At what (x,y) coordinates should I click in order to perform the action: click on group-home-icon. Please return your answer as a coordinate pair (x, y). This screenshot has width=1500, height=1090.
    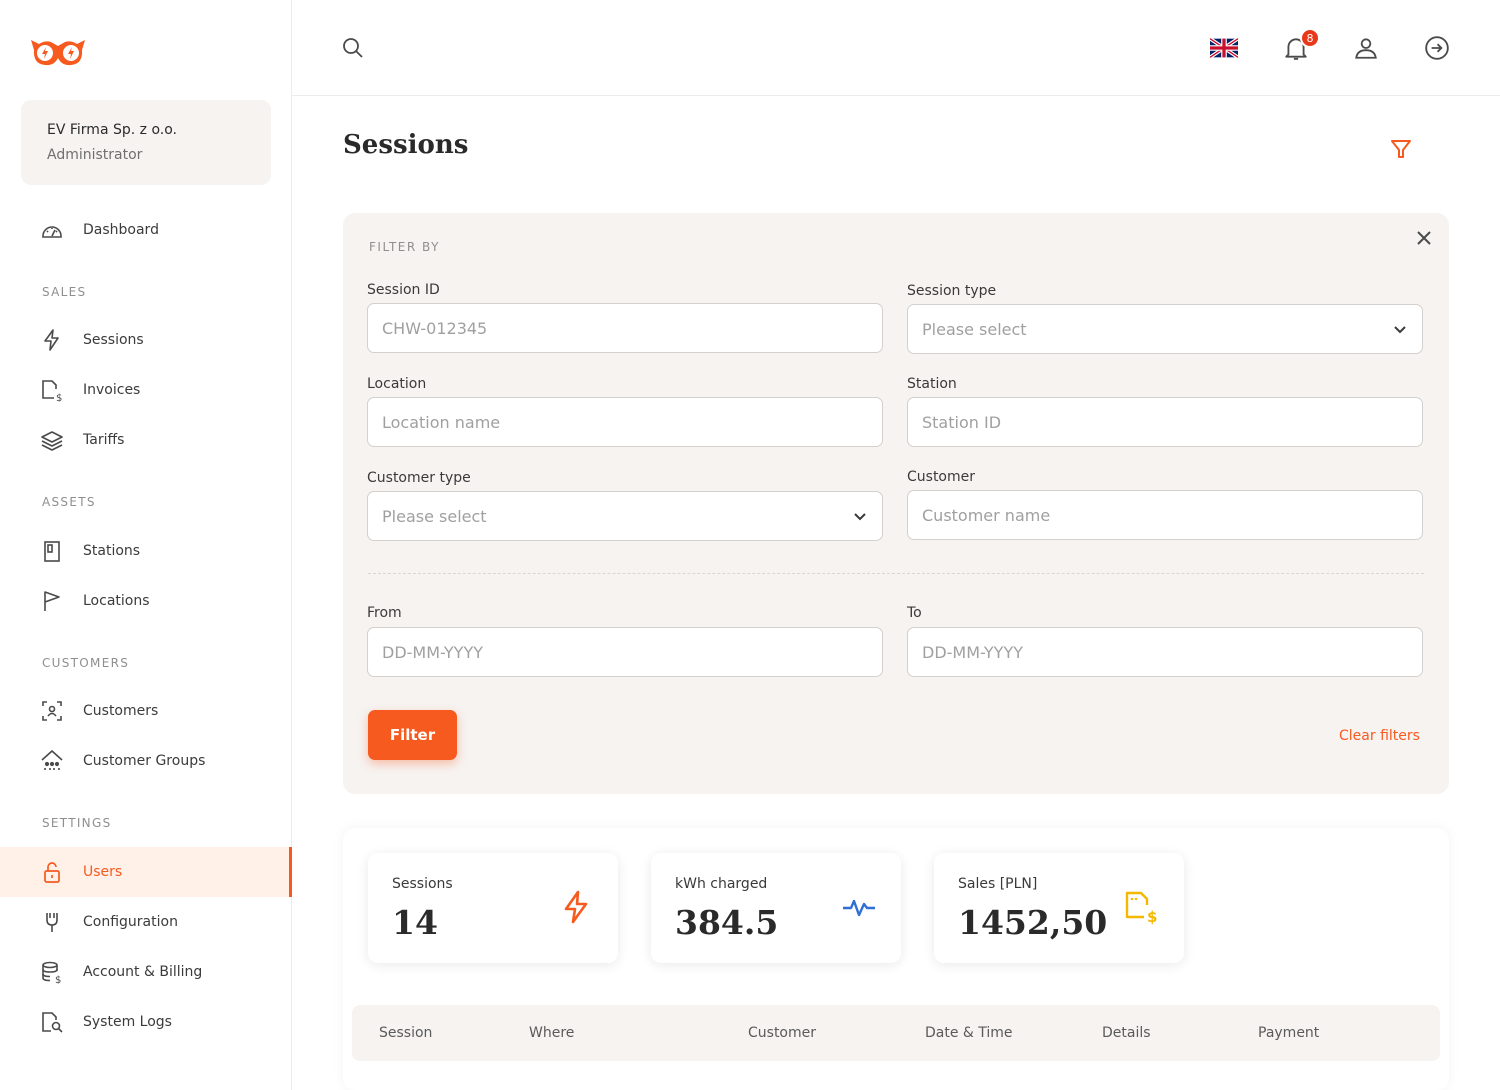
    Looking at the image, I should click on (52, 761).